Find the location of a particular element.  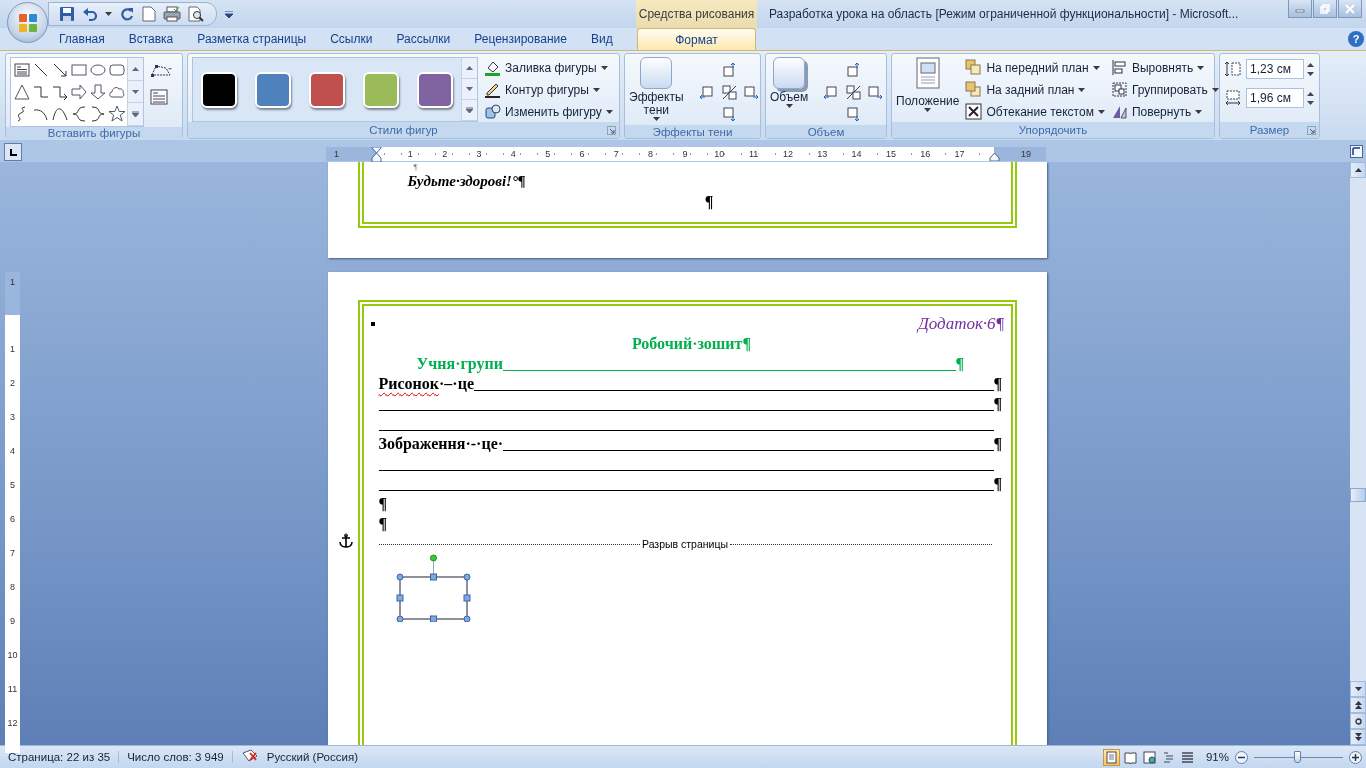

ruler-number: 8 is located at coordinates (12, 587).